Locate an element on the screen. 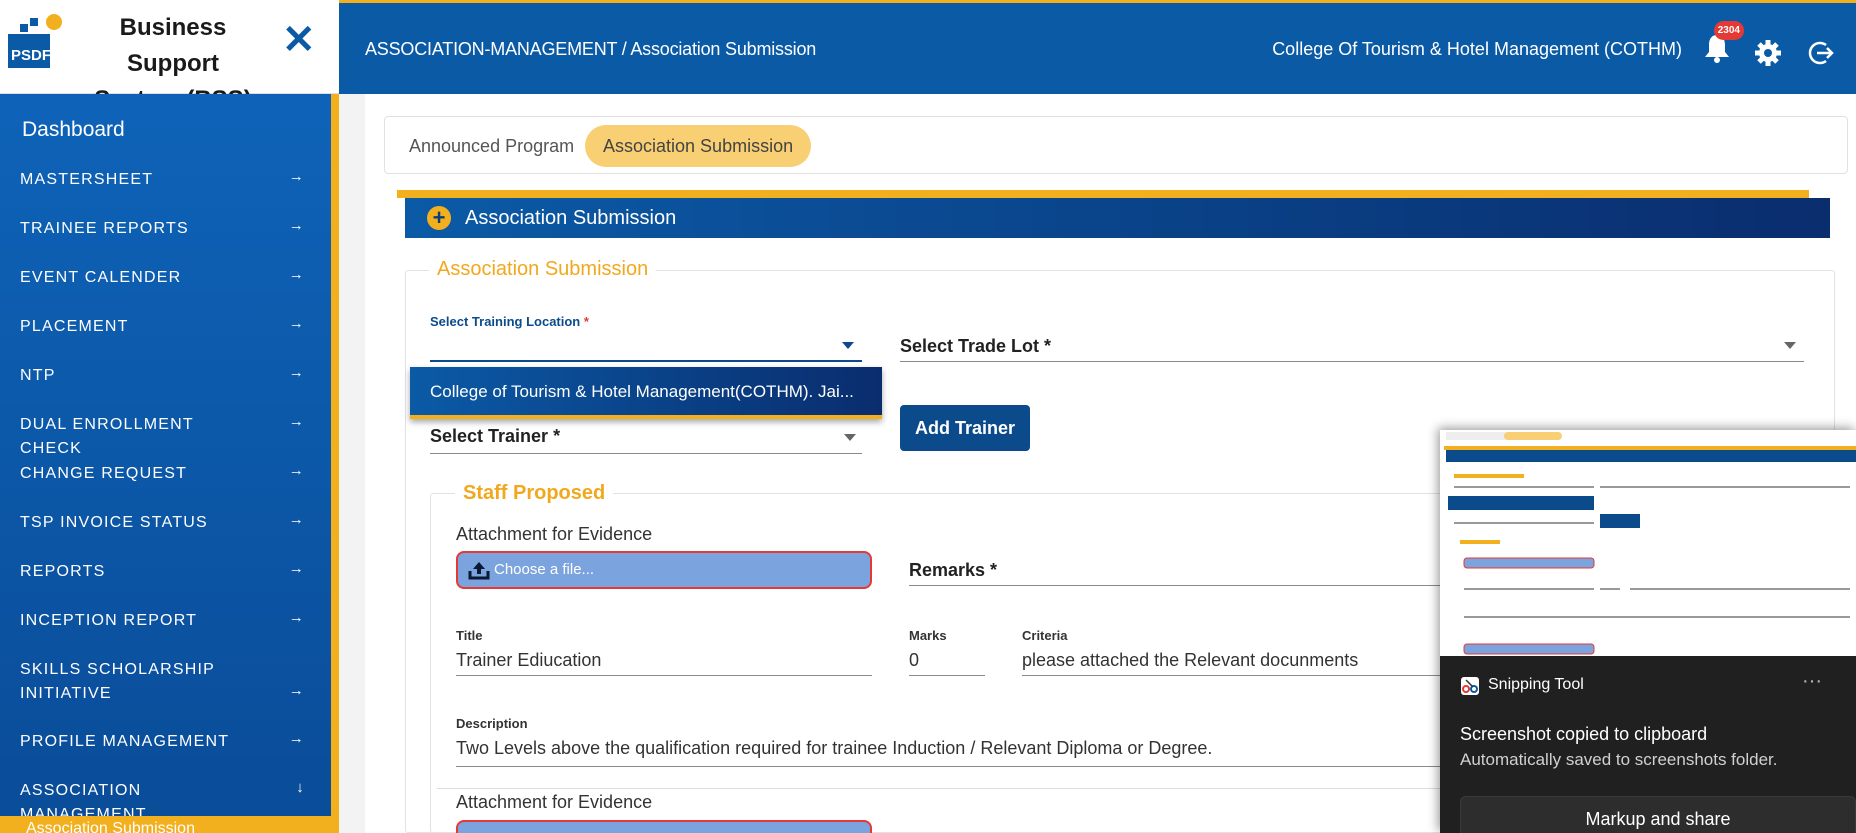 The image size is (1856, 833). sidebar-item-label: INCEPTION REPORT is located at coordinates (109, 620).